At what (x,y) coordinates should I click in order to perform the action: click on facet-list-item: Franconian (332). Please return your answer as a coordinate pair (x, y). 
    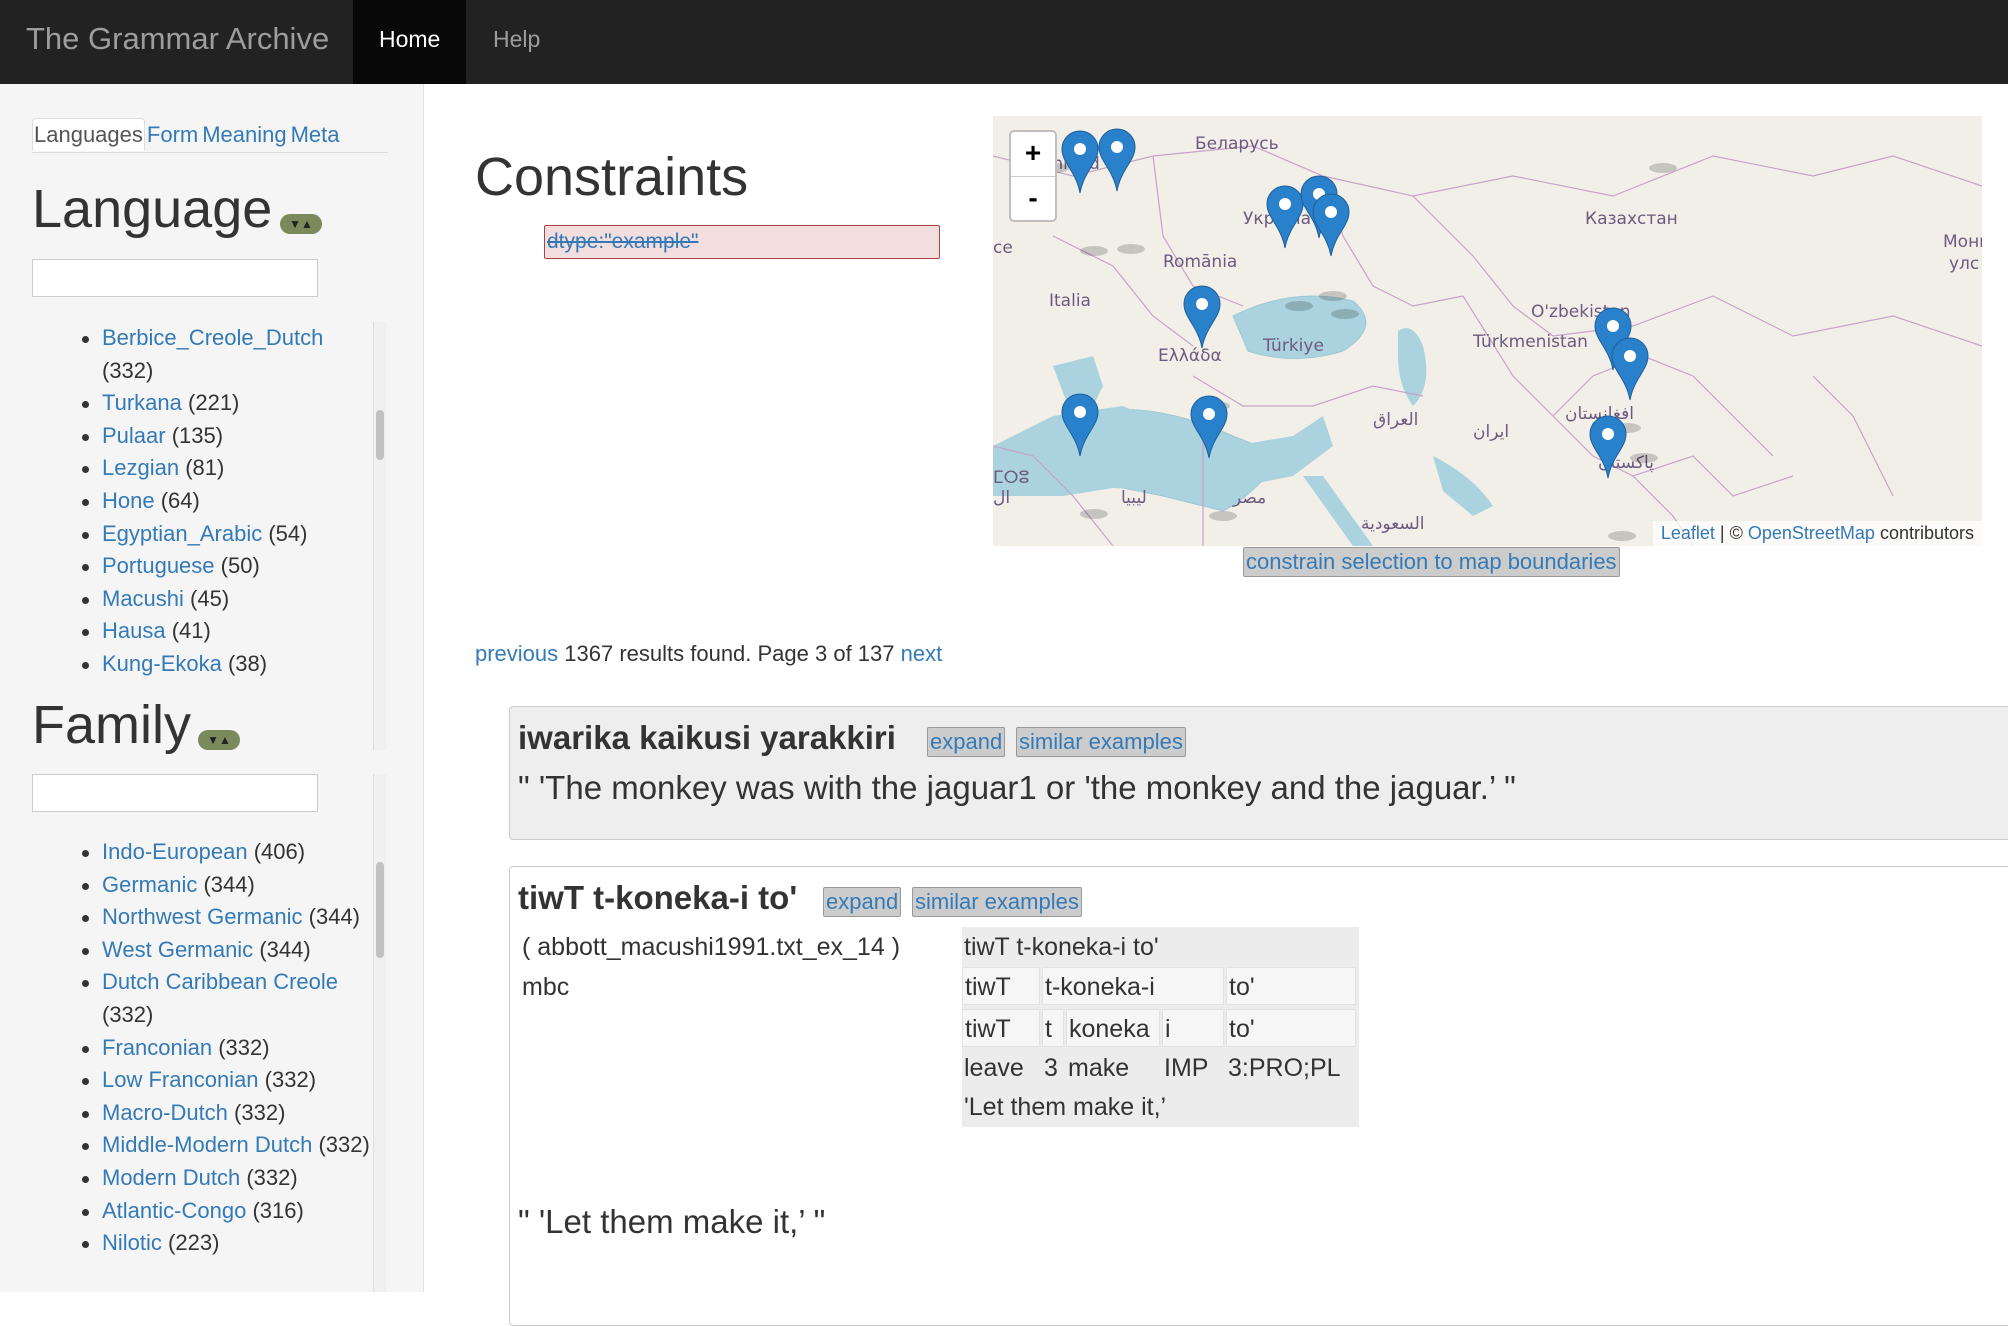
    Looking at the image, I should click on (227, 1048).